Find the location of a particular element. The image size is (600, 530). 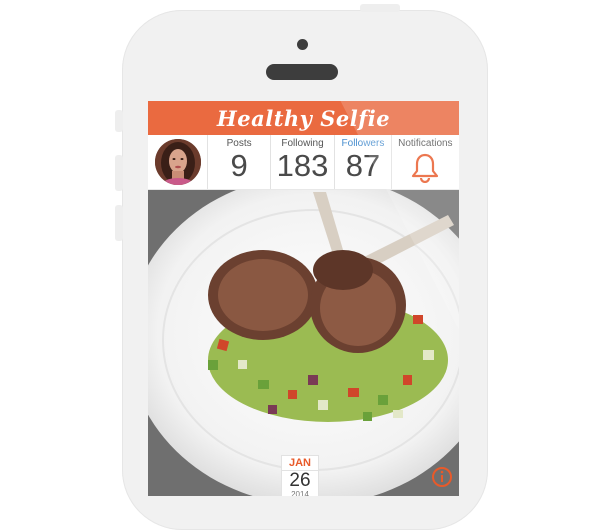

app-title: Healthy Selfie is located at coordinates (303, 118).